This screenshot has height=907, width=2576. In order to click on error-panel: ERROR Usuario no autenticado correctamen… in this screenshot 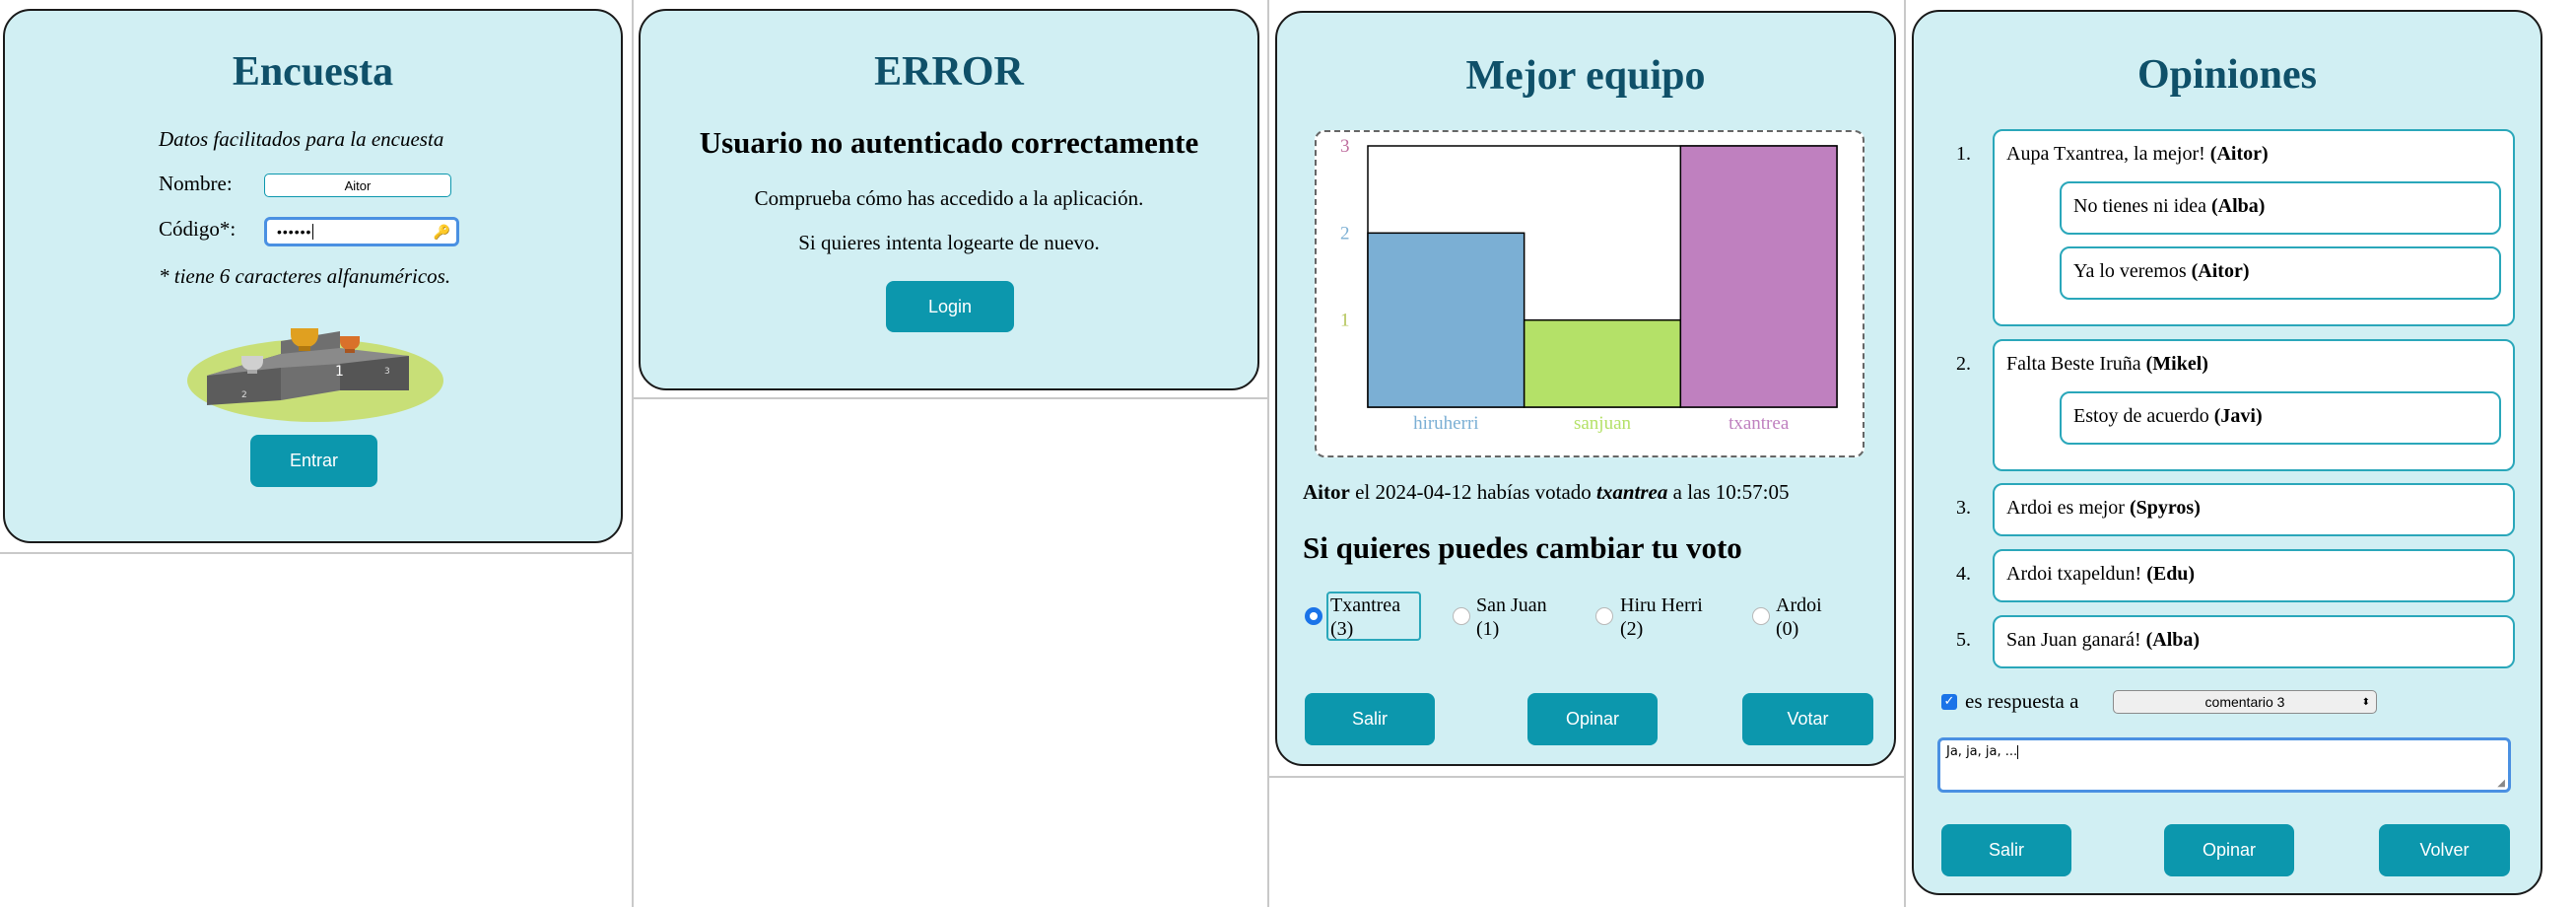, I will do `click(949, 199)`.